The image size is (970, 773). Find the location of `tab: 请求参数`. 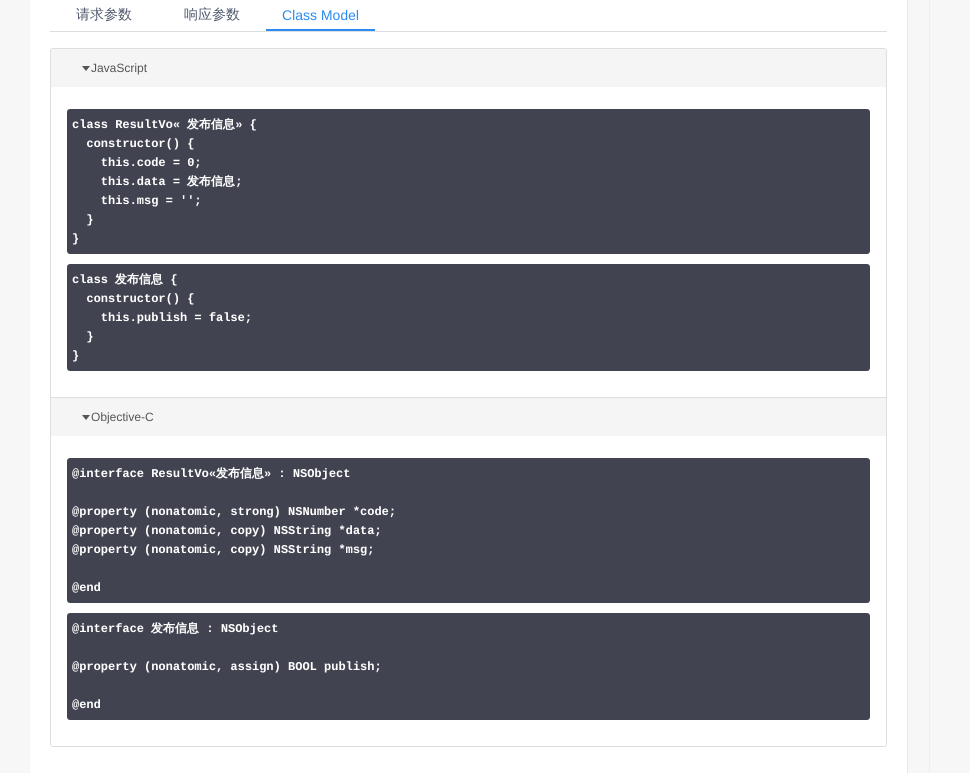

tab: 请求参数 is located at coordinates (104, 15).